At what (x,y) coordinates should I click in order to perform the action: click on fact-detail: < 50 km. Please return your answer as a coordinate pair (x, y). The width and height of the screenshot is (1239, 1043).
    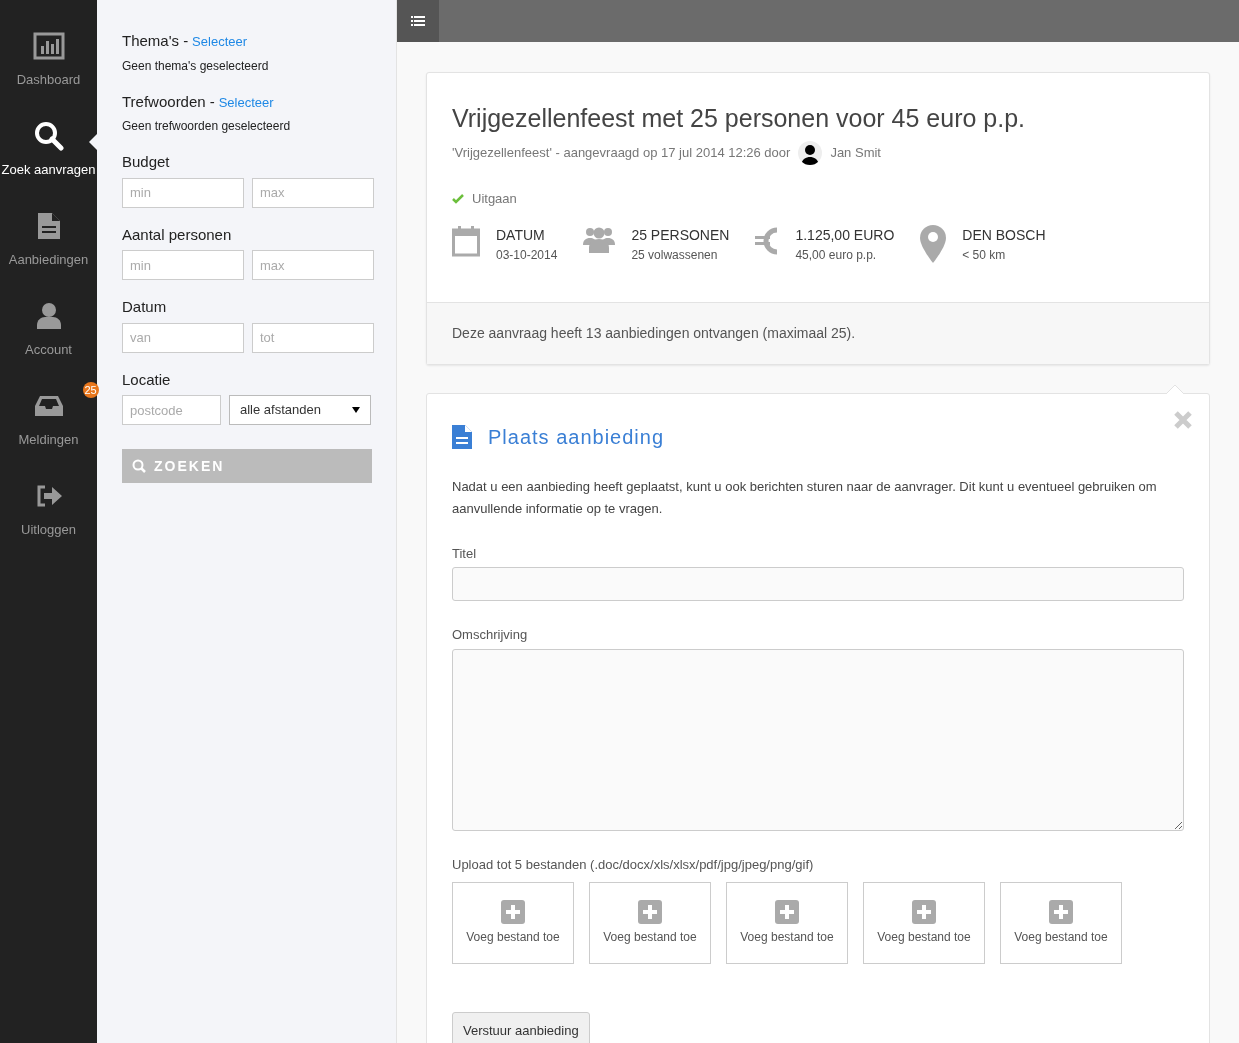
    Looking at the image, I should click on (984, 255).